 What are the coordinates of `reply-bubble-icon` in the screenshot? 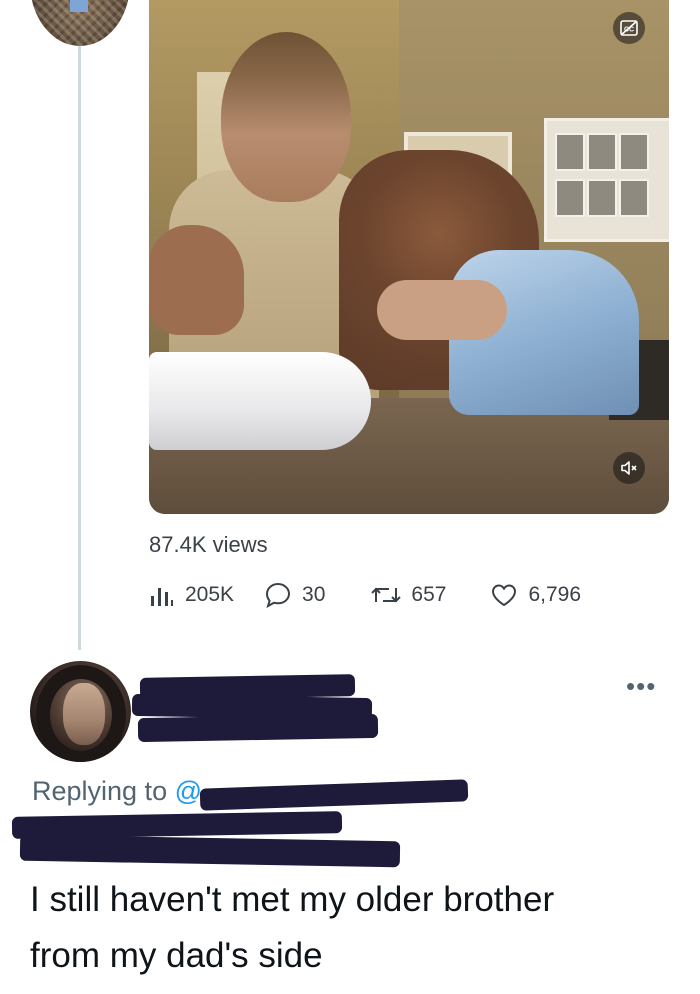 It's located at (278, 595).